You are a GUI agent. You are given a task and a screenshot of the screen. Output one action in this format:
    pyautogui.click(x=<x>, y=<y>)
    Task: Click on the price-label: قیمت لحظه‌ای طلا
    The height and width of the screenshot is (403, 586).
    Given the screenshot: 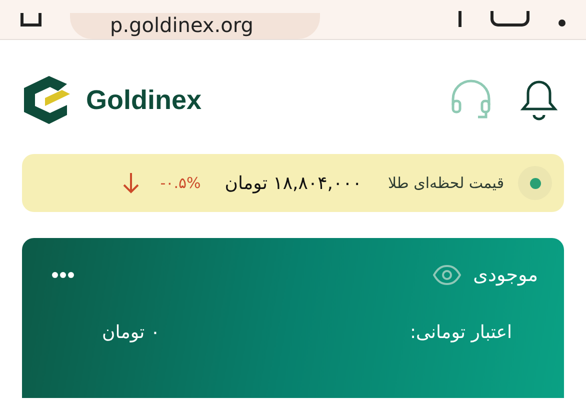 What is the action you would take?
    pyautogui.click(x=446, y=183)
    